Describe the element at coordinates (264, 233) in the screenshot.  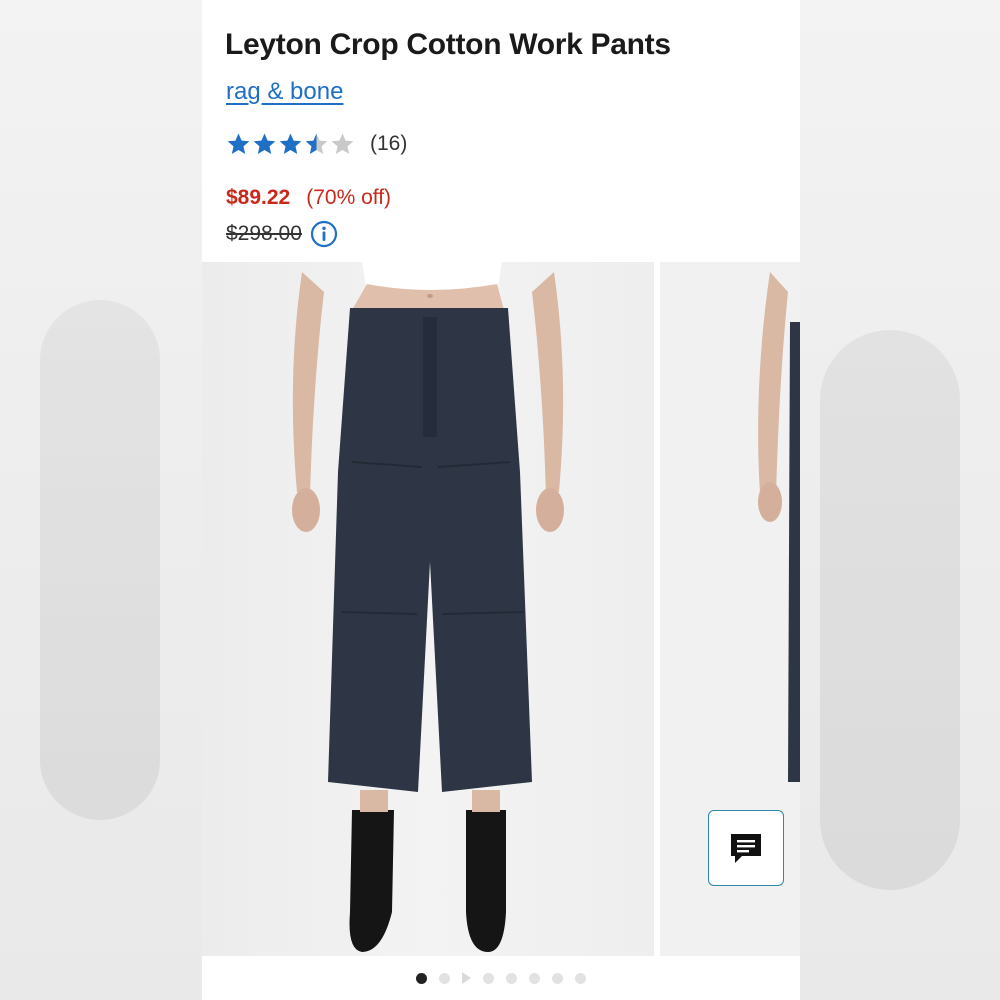
I see `original-price: $298.00` at that location.